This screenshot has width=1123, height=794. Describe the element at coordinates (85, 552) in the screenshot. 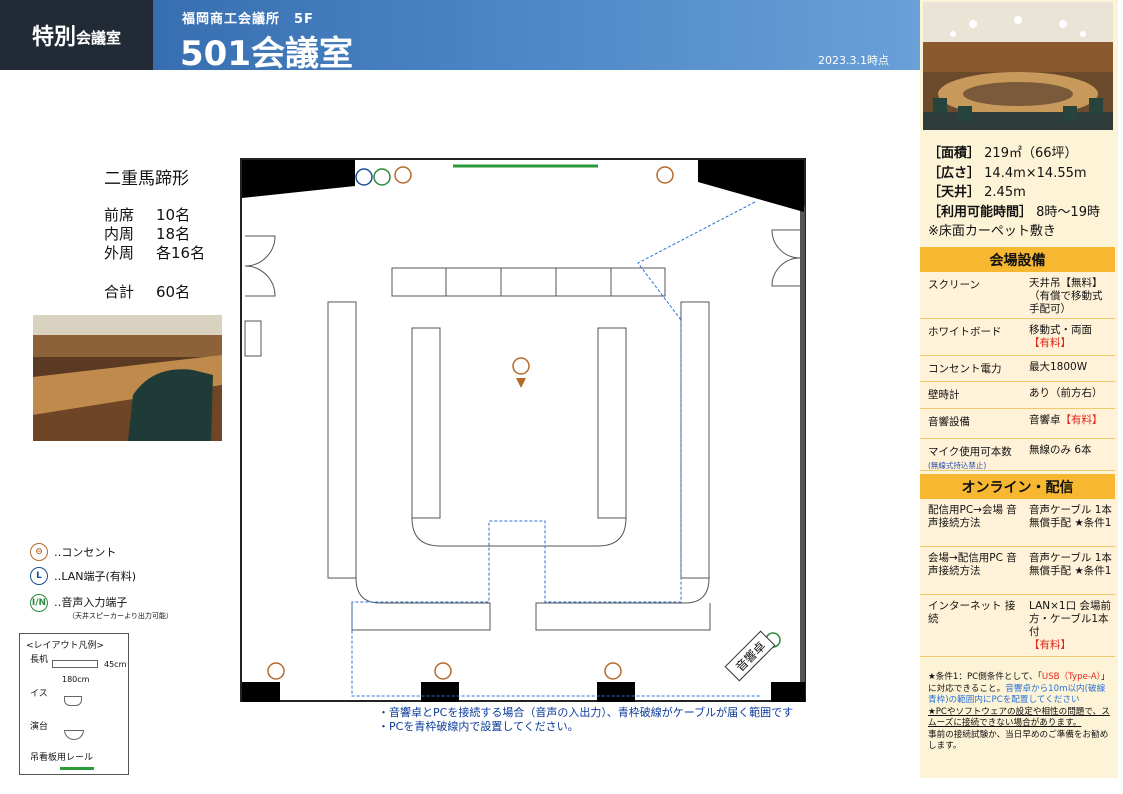

I see `legend-label: ‥コンセント` at that location.